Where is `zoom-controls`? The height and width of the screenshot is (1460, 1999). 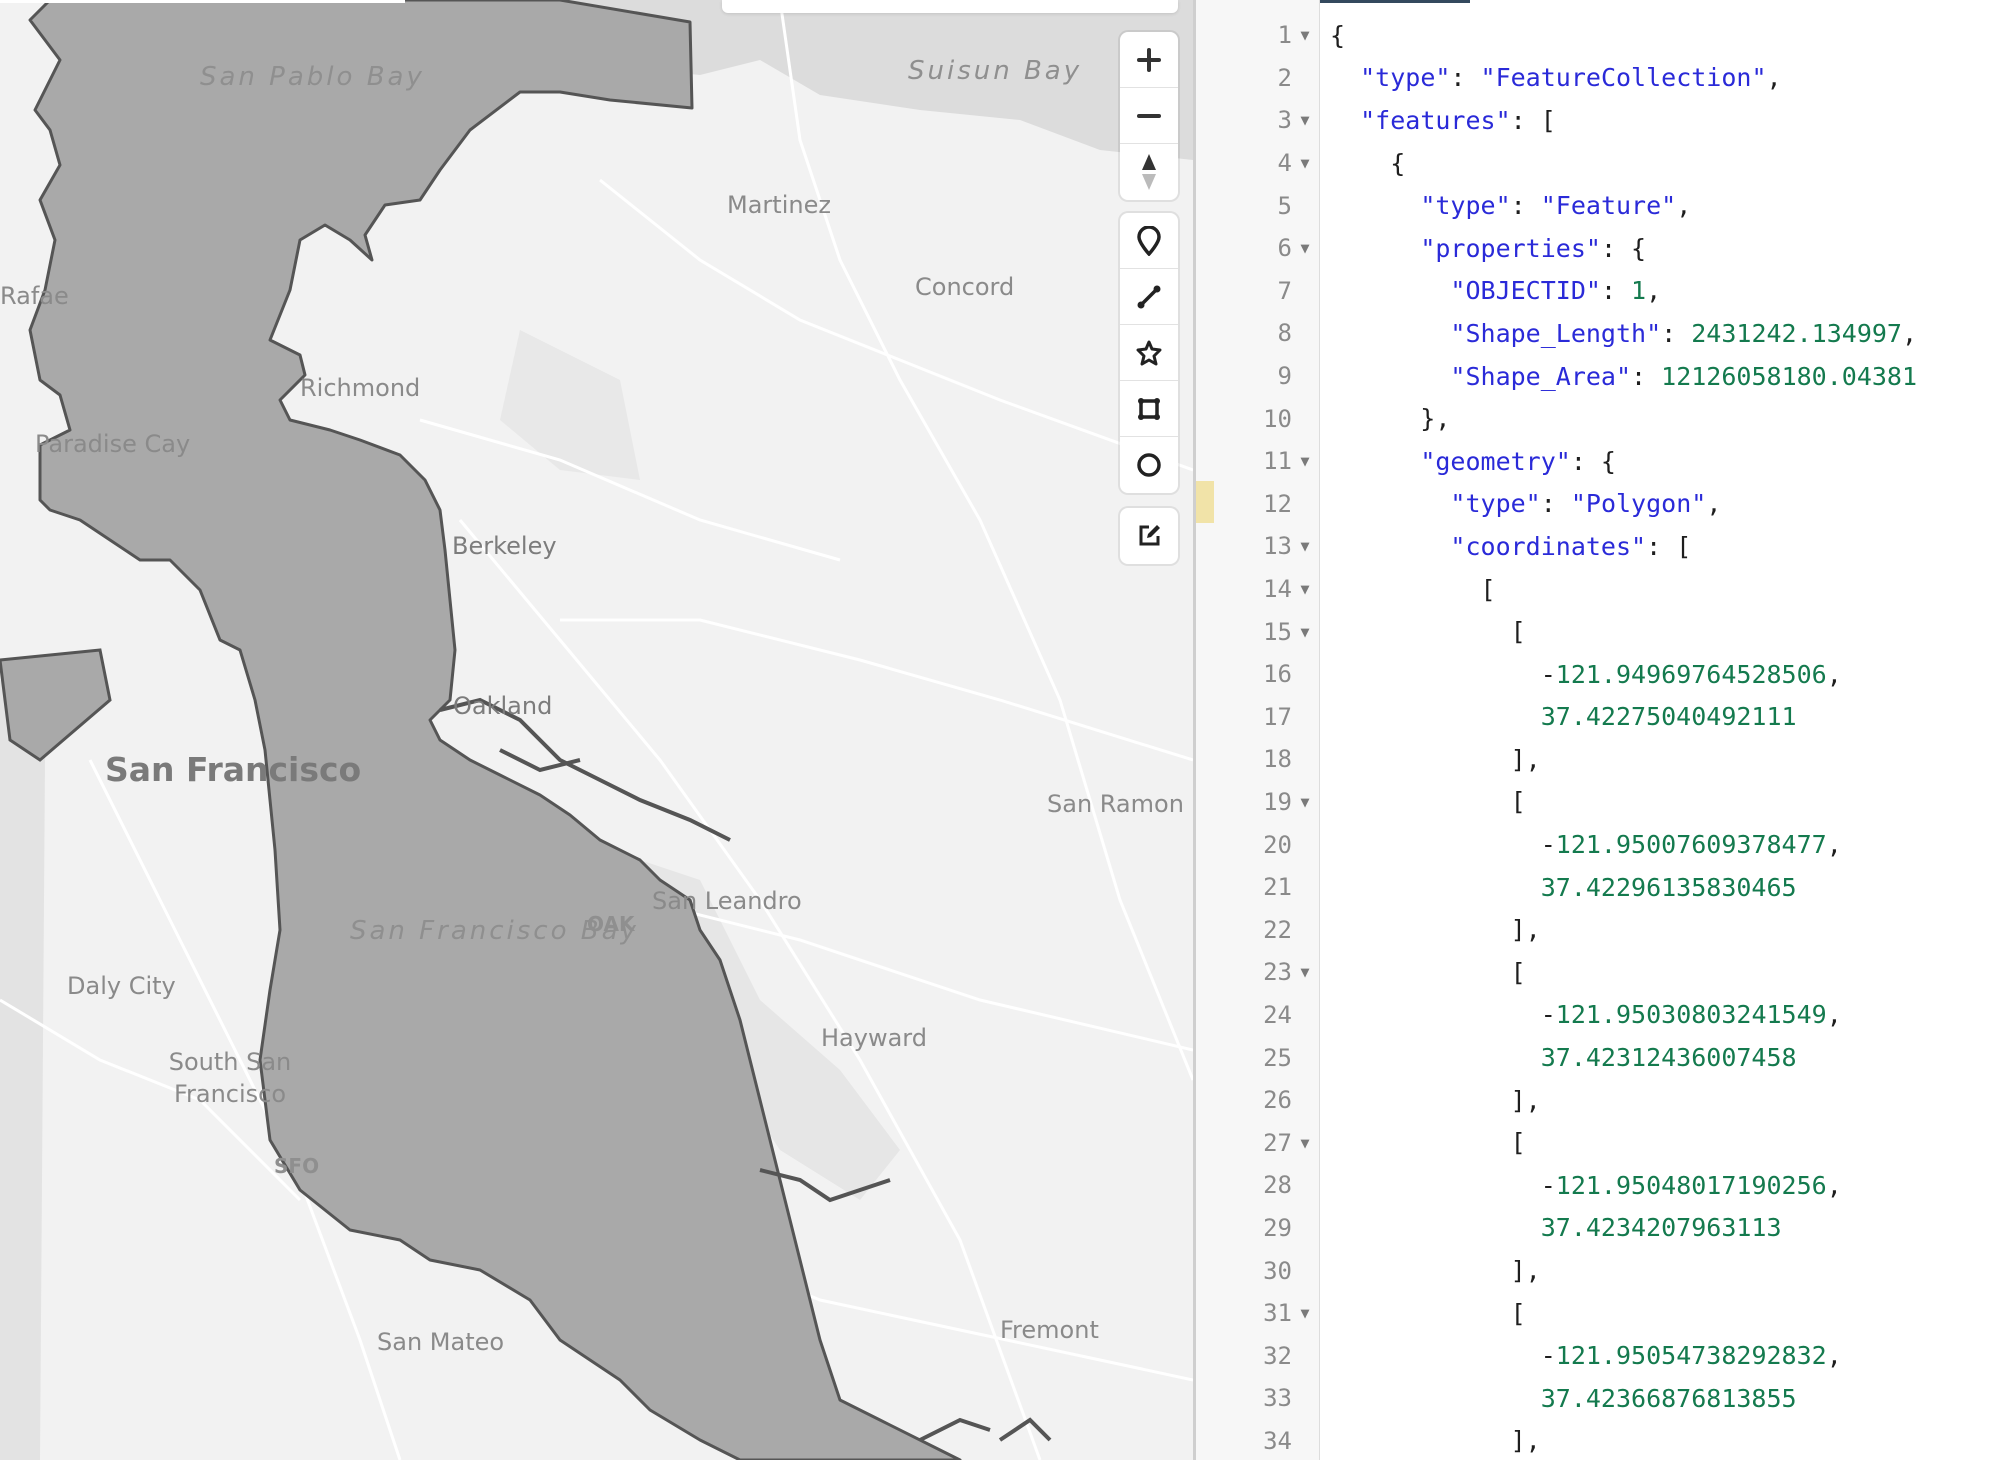 zoom-controls is located at coordinates (1149, 116).